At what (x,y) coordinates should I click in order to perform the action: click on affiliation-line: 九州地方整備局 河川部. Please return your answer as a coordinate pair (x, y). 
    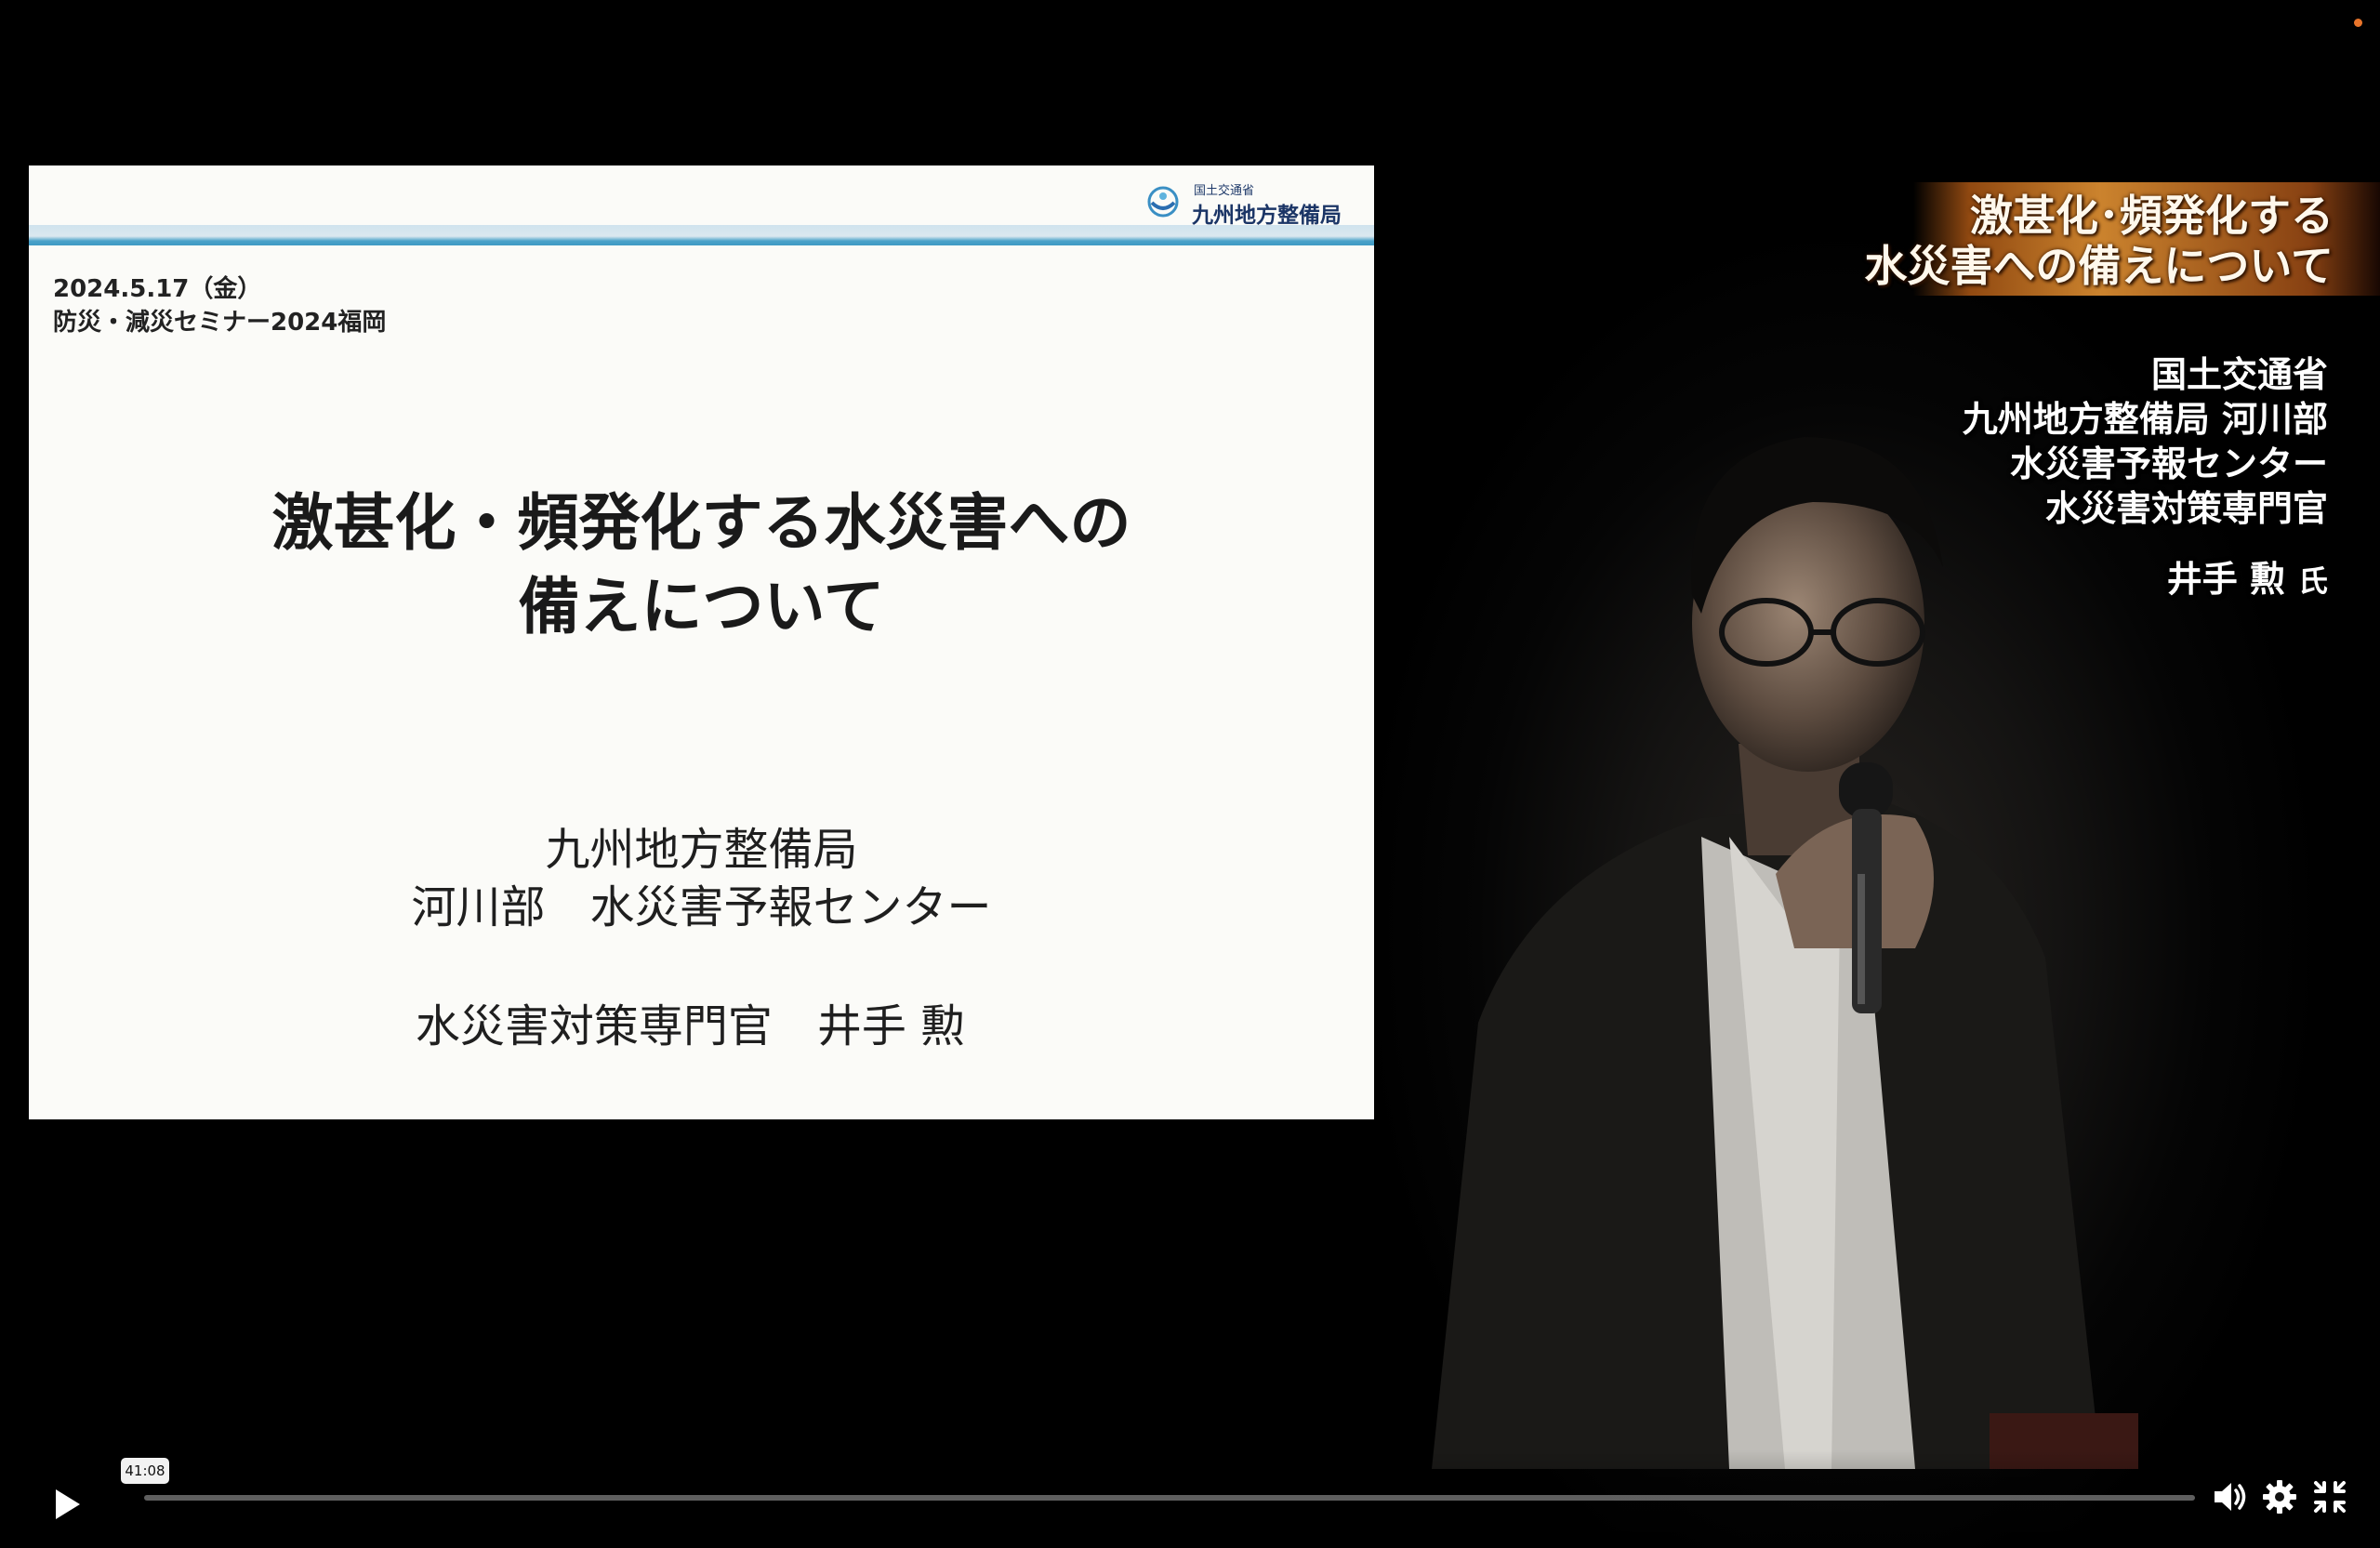
    Looking at the image, I should click on (2145, 419).